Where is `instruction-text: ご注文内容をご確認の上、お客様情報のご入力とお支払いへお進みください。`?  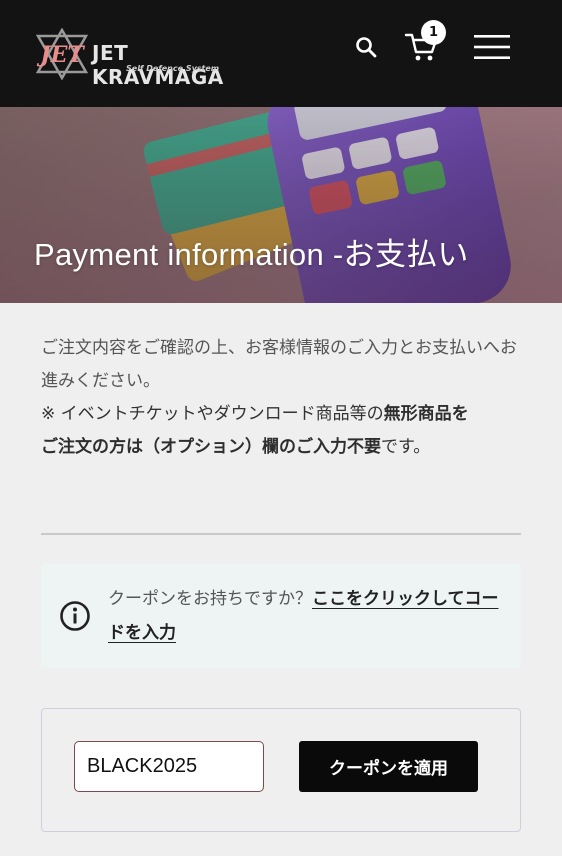
instruction-text: ご注文内容をご確認の上、お客様情報のご入力とお支払いへお進みください。 is located at coordinates (279, 364).